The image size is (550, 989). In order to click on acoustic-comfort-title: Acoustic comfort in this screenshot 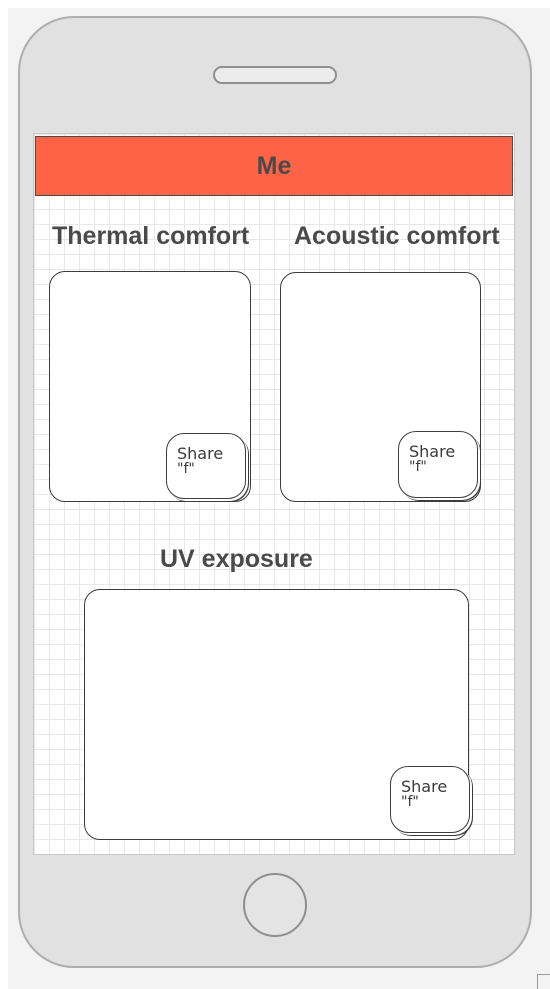, I will do `click(397, 236)`.